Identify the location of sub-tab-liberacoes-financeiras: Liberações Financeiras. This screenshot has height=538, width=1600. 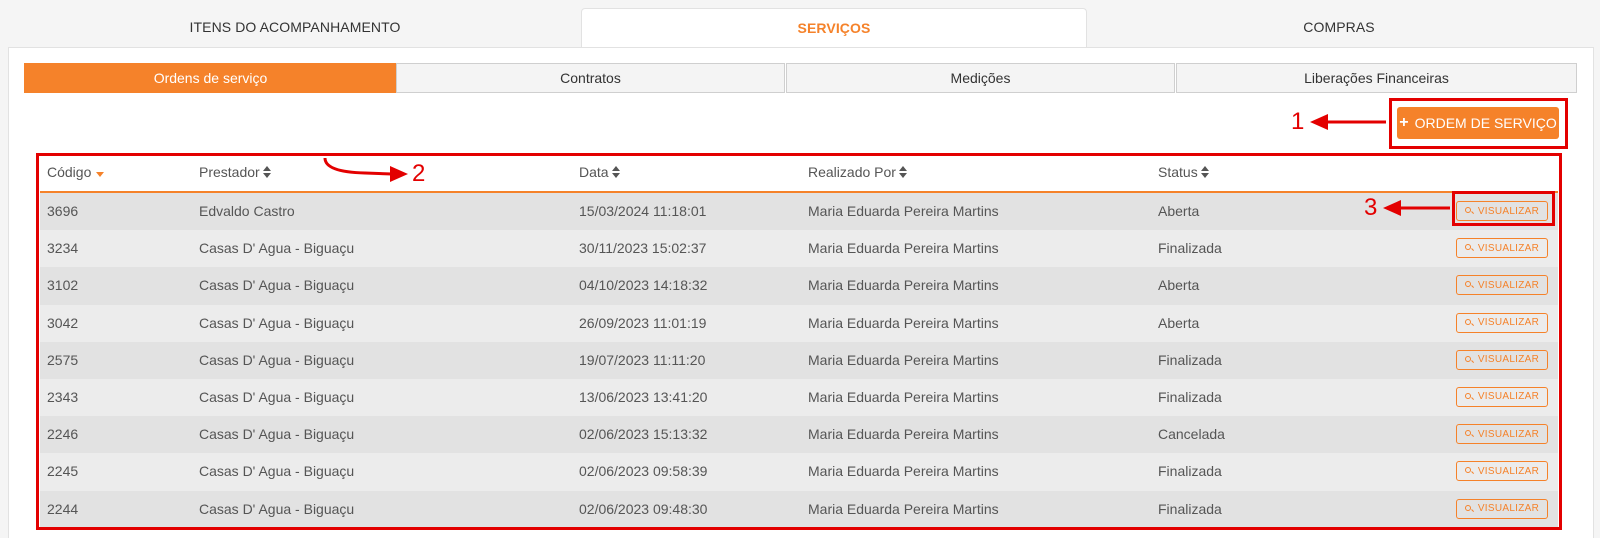
(1376, 78).